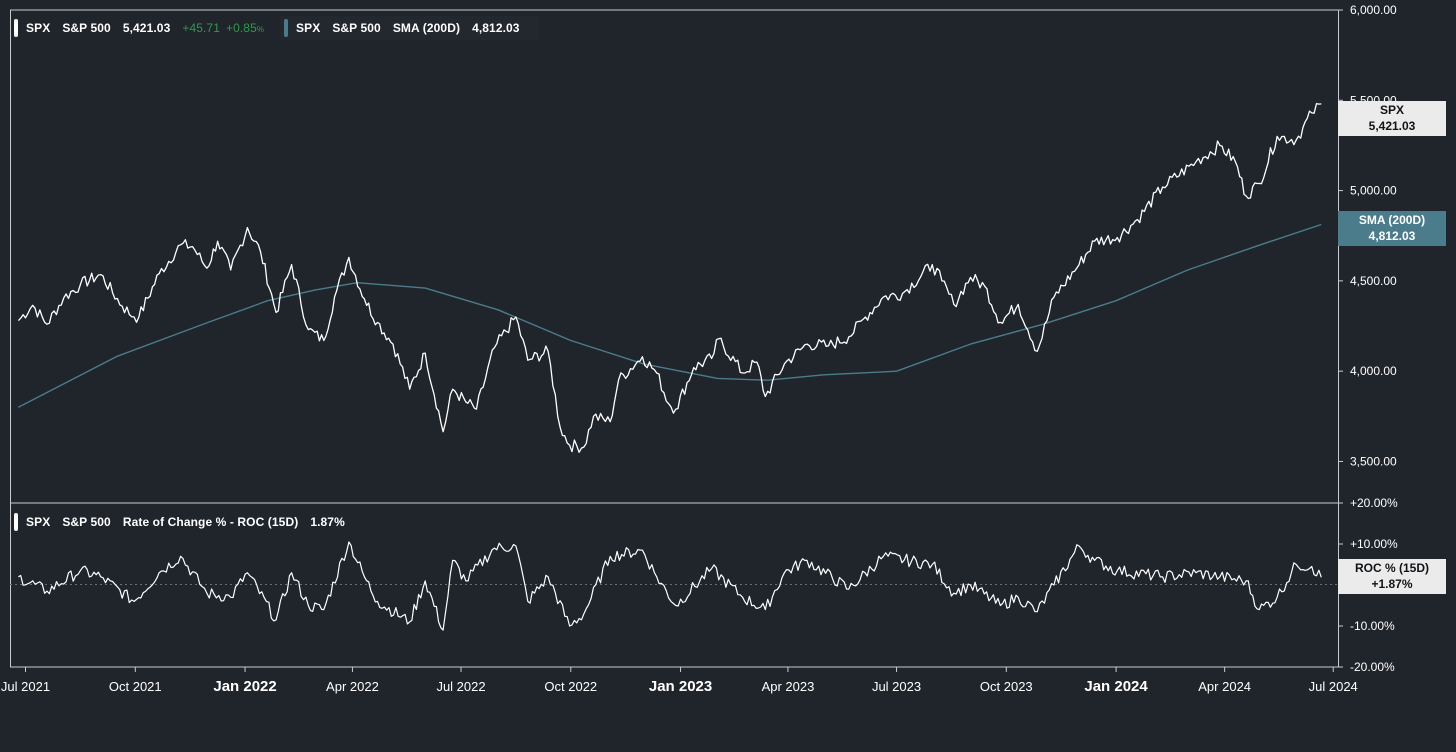  What do you see at coordinates (1391, 110) in the screenshot?
I see `spx-tag-title: SPX` at bounding box center [1391, 110].